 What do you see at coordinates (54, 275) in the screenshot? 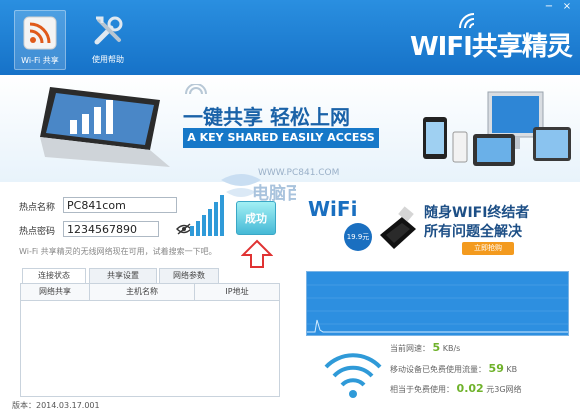
I see `tab-connection-status: 连接状态` at bounding box center [54, 275].